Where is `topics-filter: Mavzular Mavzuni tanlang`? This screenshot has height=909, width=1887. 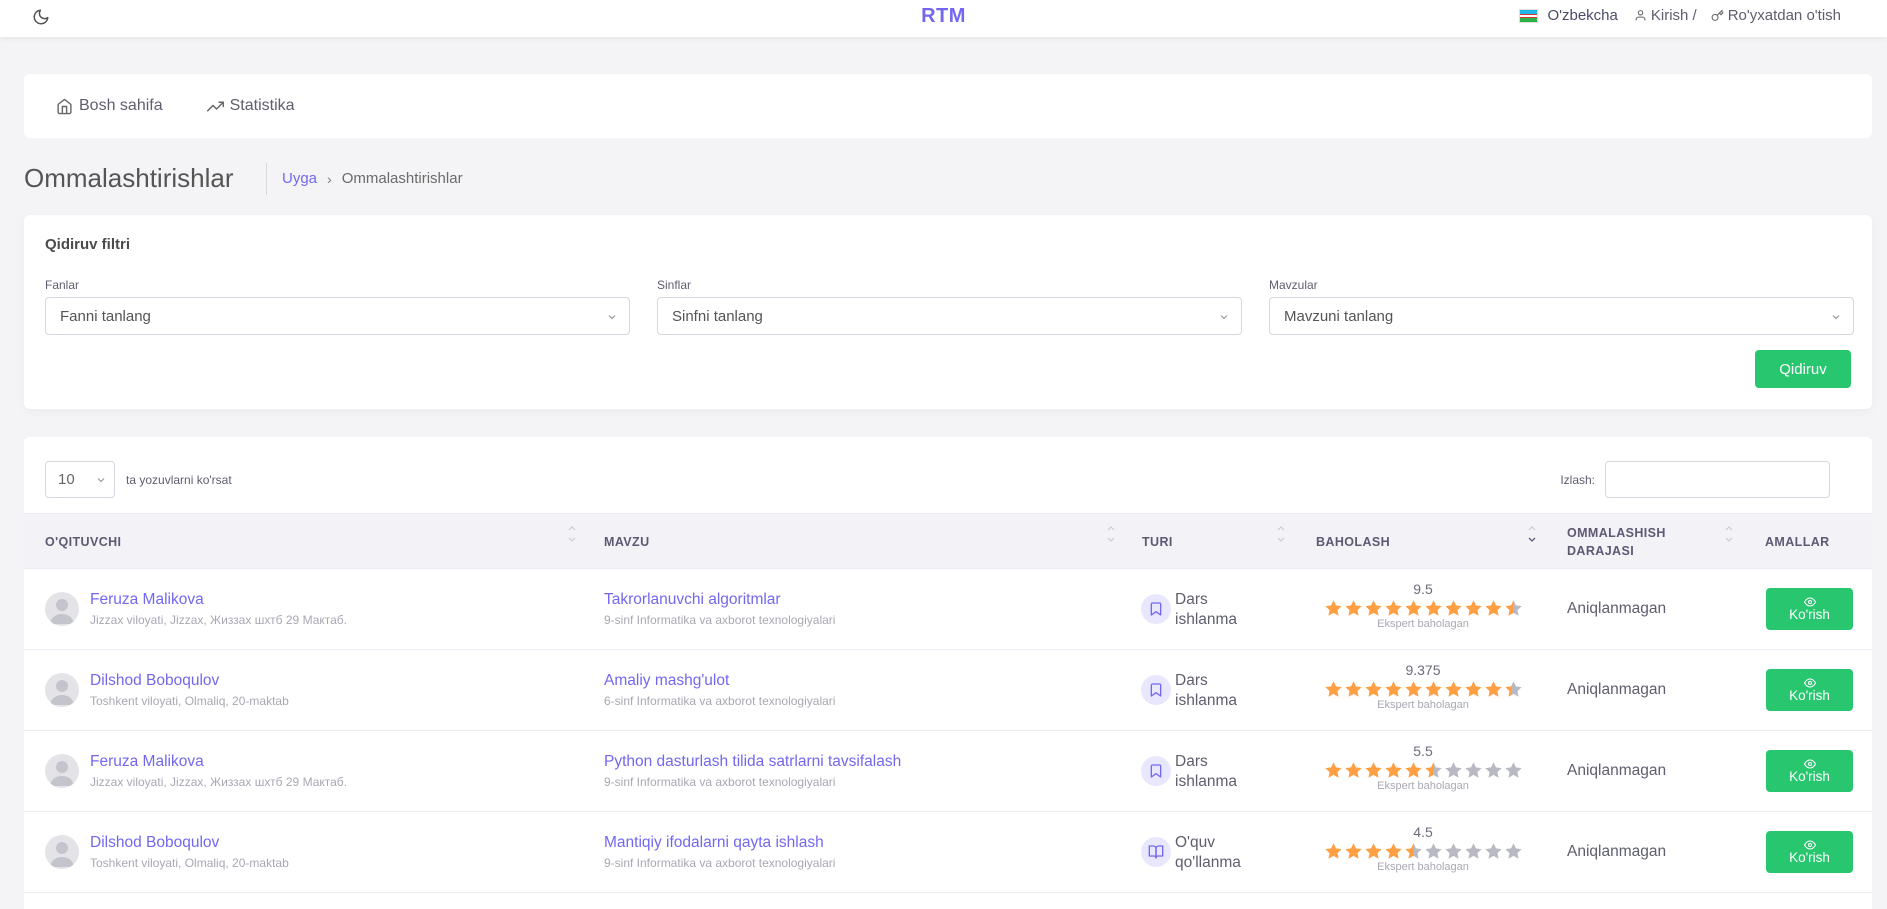 topics-filter: Mavzular Mavzuni tanlang is located at coordinates (1561, 306).